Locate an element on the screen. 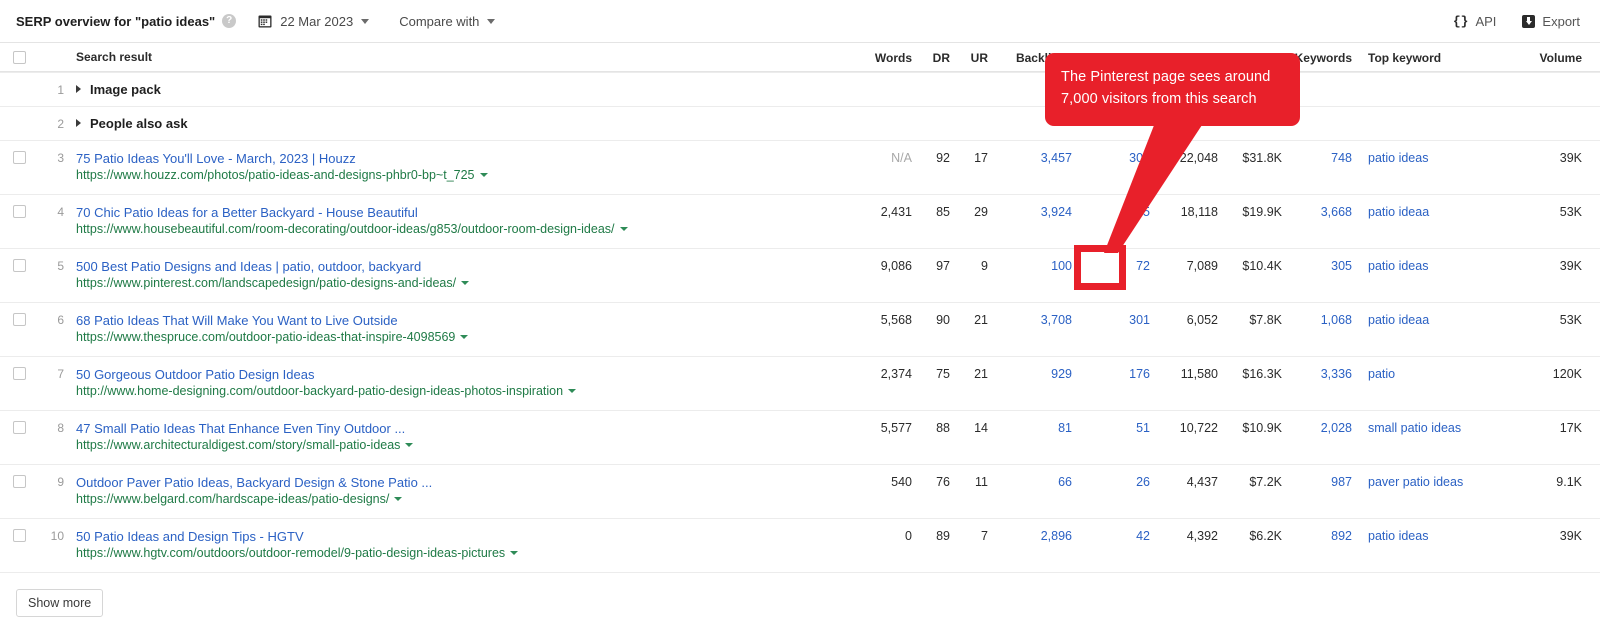 The image size is (1600, 617). cell-backlinks: 3,708 is located at coordinates (1030, 319).